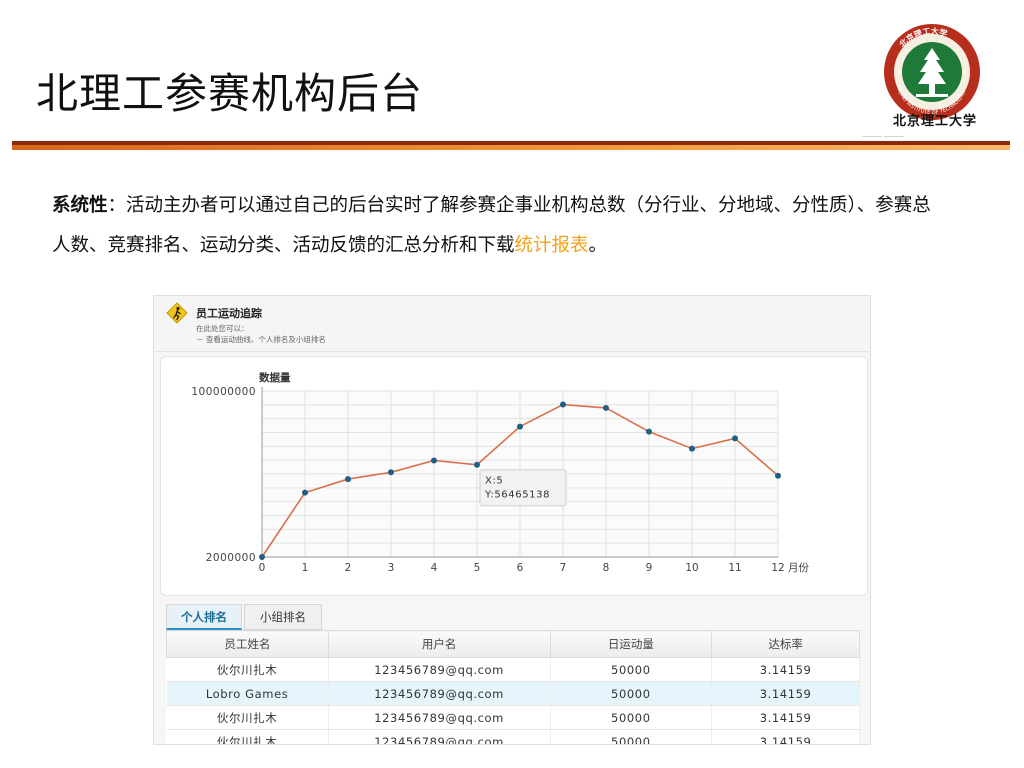 This screenshot has width=1024, height=768. I want to click on logo-caption: 北京理工大学, so click(934, 121).